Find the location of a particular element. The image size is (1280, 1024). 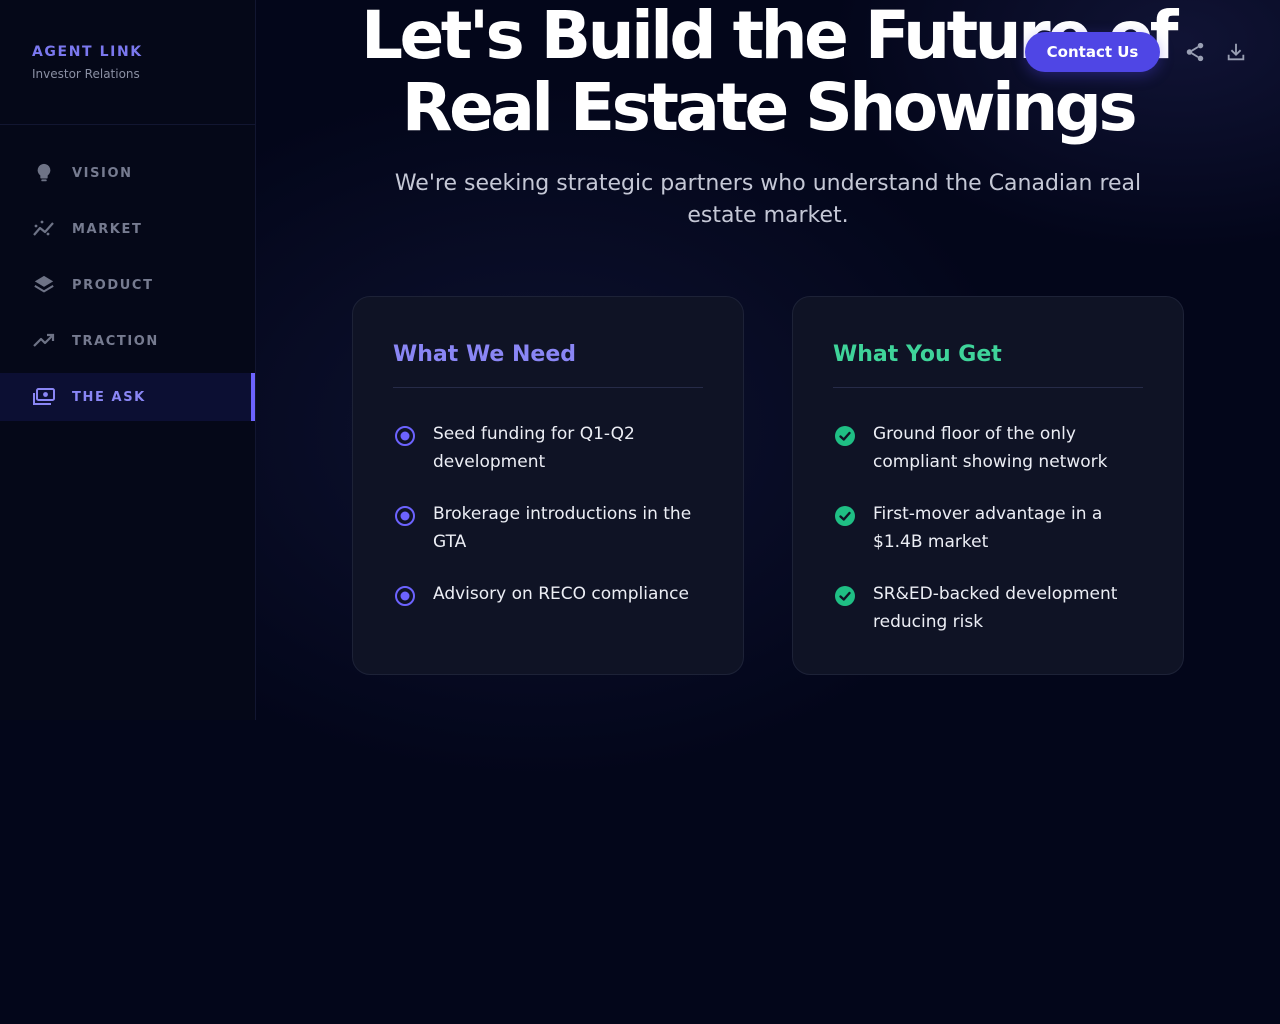

contact-us-button: Contact Us is located at coordinates (1092, 52).